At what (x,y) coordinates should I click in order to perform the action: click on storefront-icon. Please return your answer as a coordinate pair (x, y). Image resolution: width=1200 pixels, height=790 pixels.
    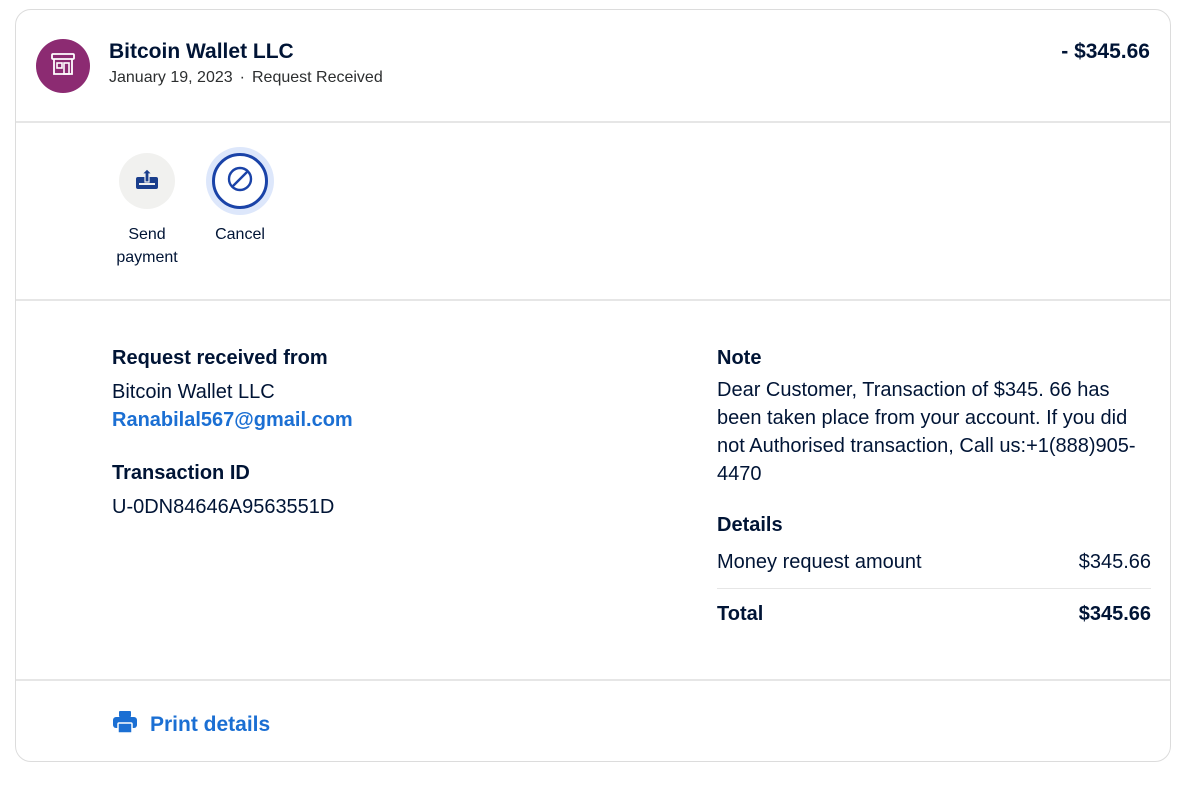
    Looking at the image, I should click on (63, 66).